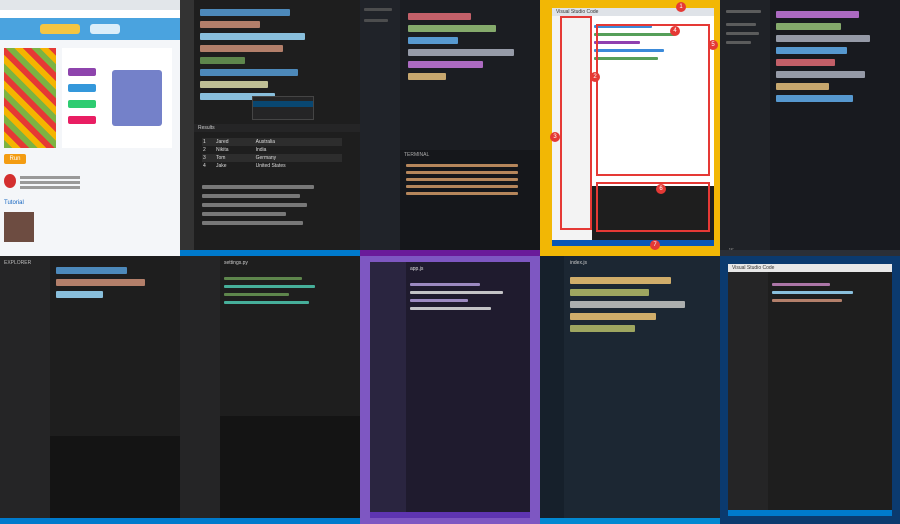 The image size is (900, 524). Describe the element at coordinates (810, 128) in the screenshot. I see `tile-dark-js-editor: JS` at that location.